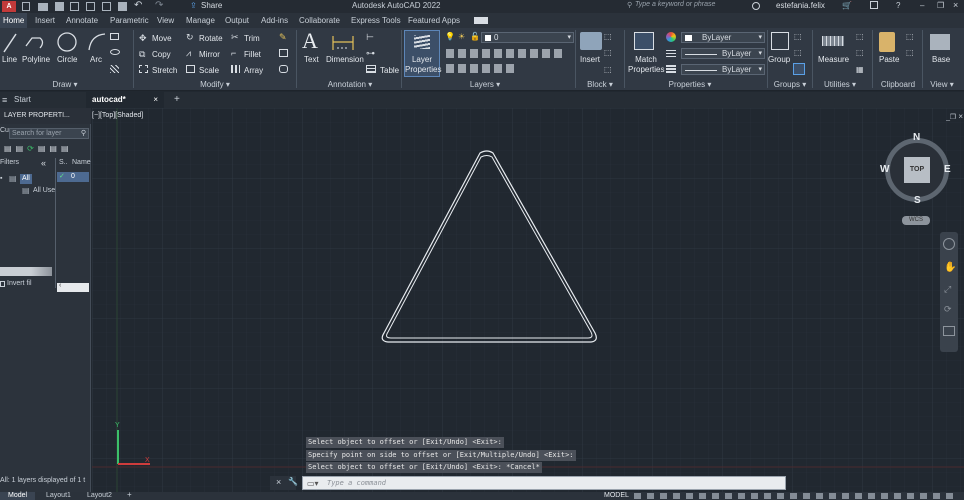 The height and width of the screenshot is (500, 964). What do you see at coordinates (898, 5) in the screenshot?
I see `help-icon: ?` at bounding box center [898, 5].